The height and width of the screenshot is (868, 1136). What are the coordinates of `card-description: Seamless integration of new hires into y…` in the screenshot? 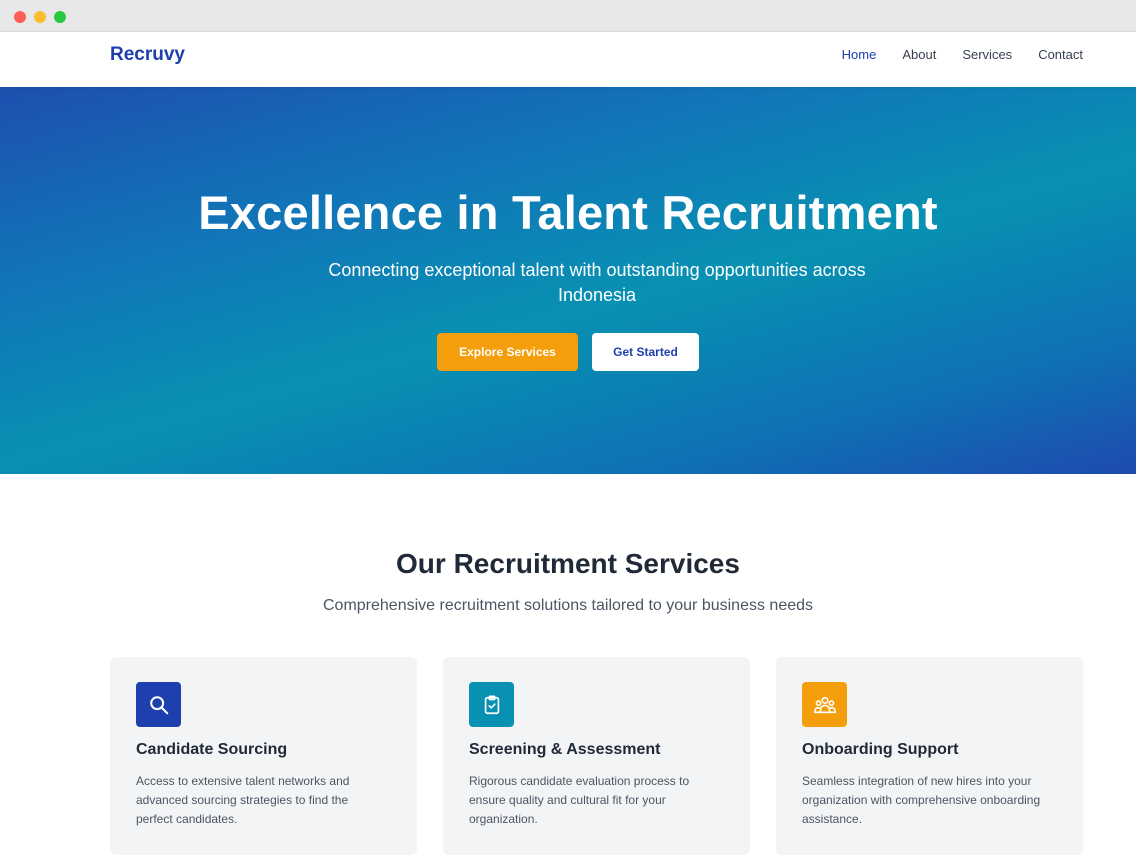 It's located at (921, 800).